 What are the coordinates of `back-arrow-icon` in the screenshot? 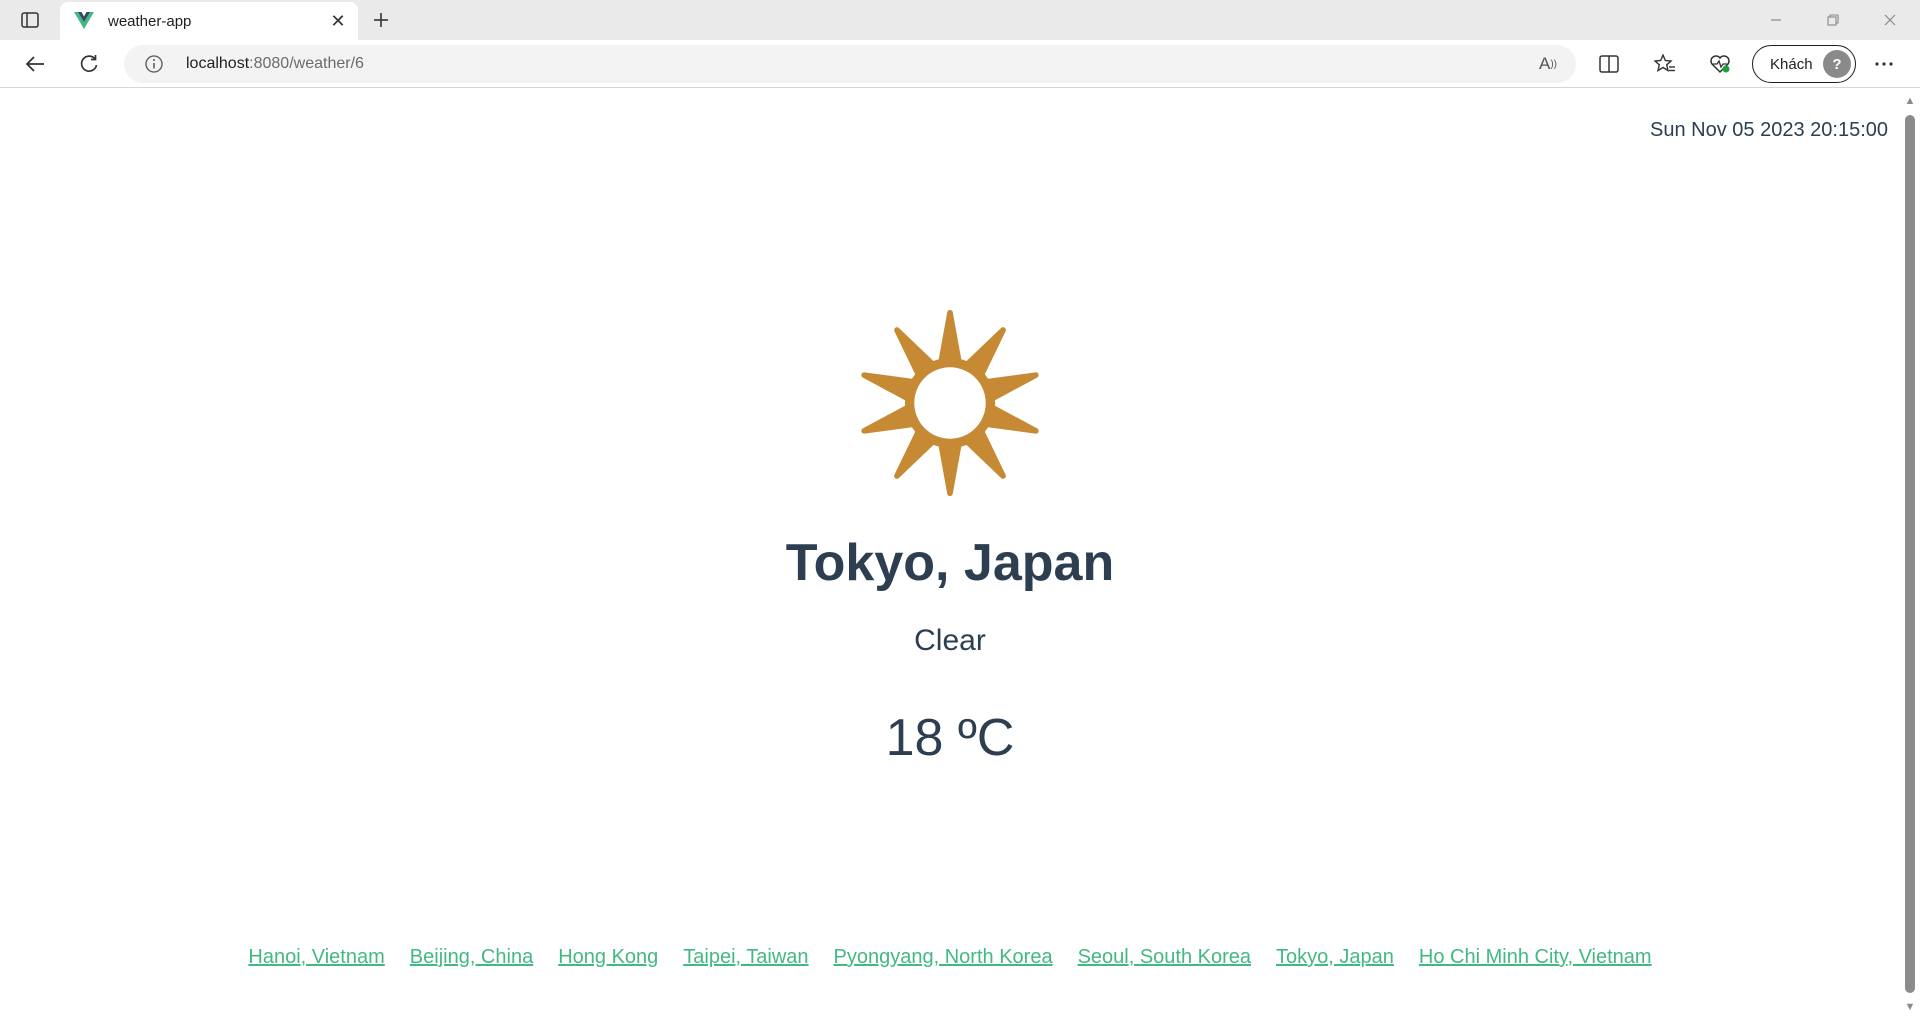 It's located at (34, 64).